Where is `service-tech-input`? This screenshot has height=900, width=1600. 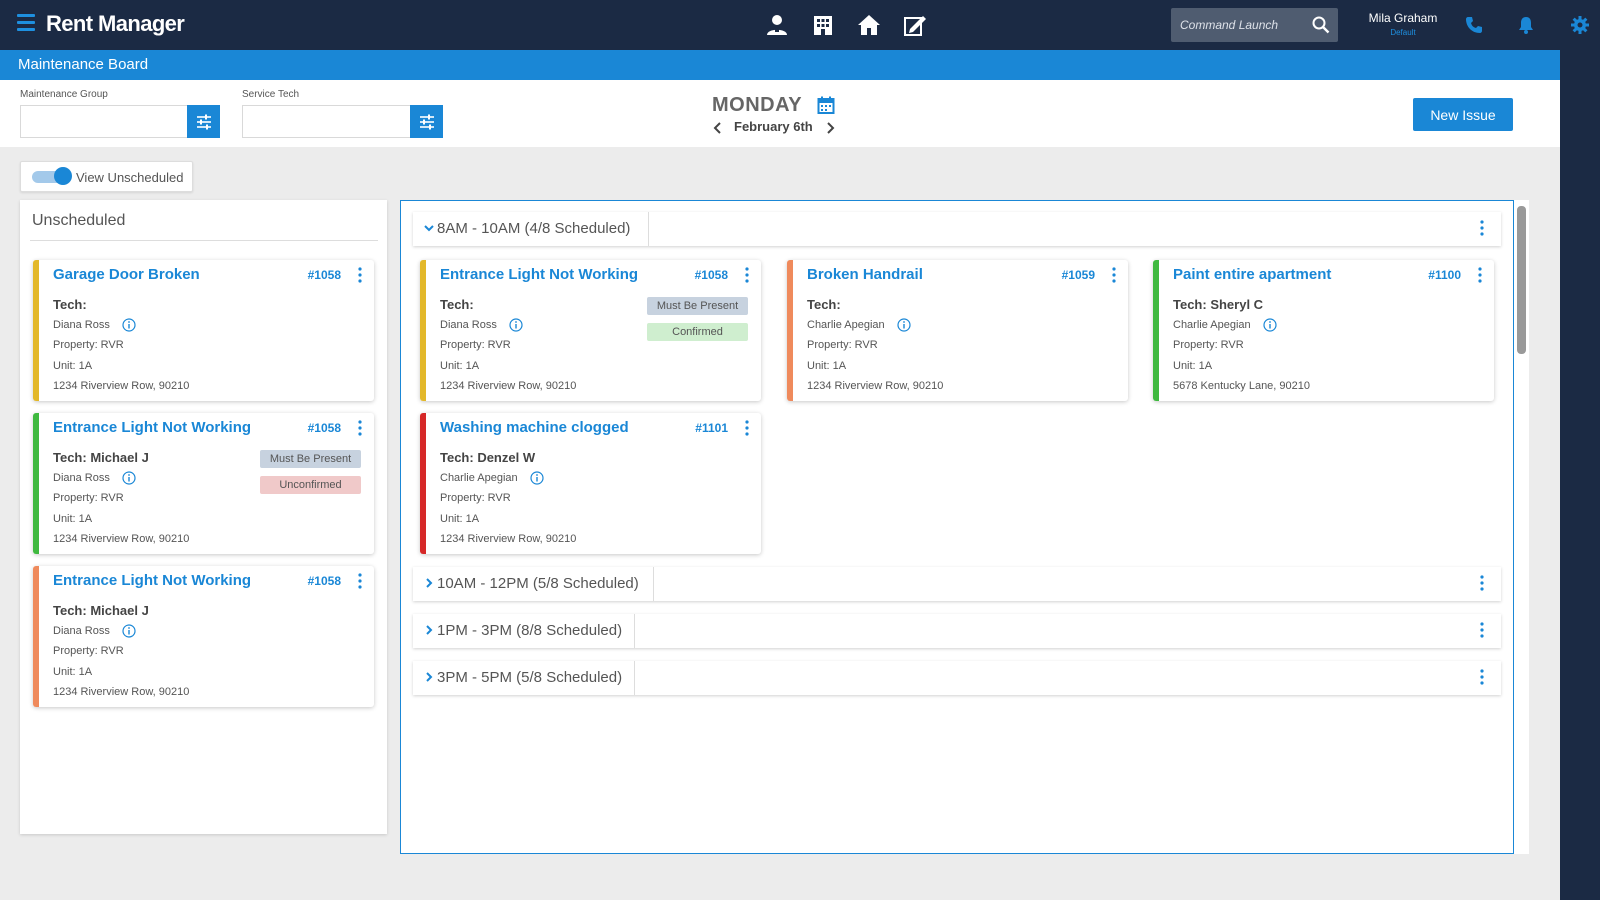 service-tech-input is located at coordinates (326, 121).